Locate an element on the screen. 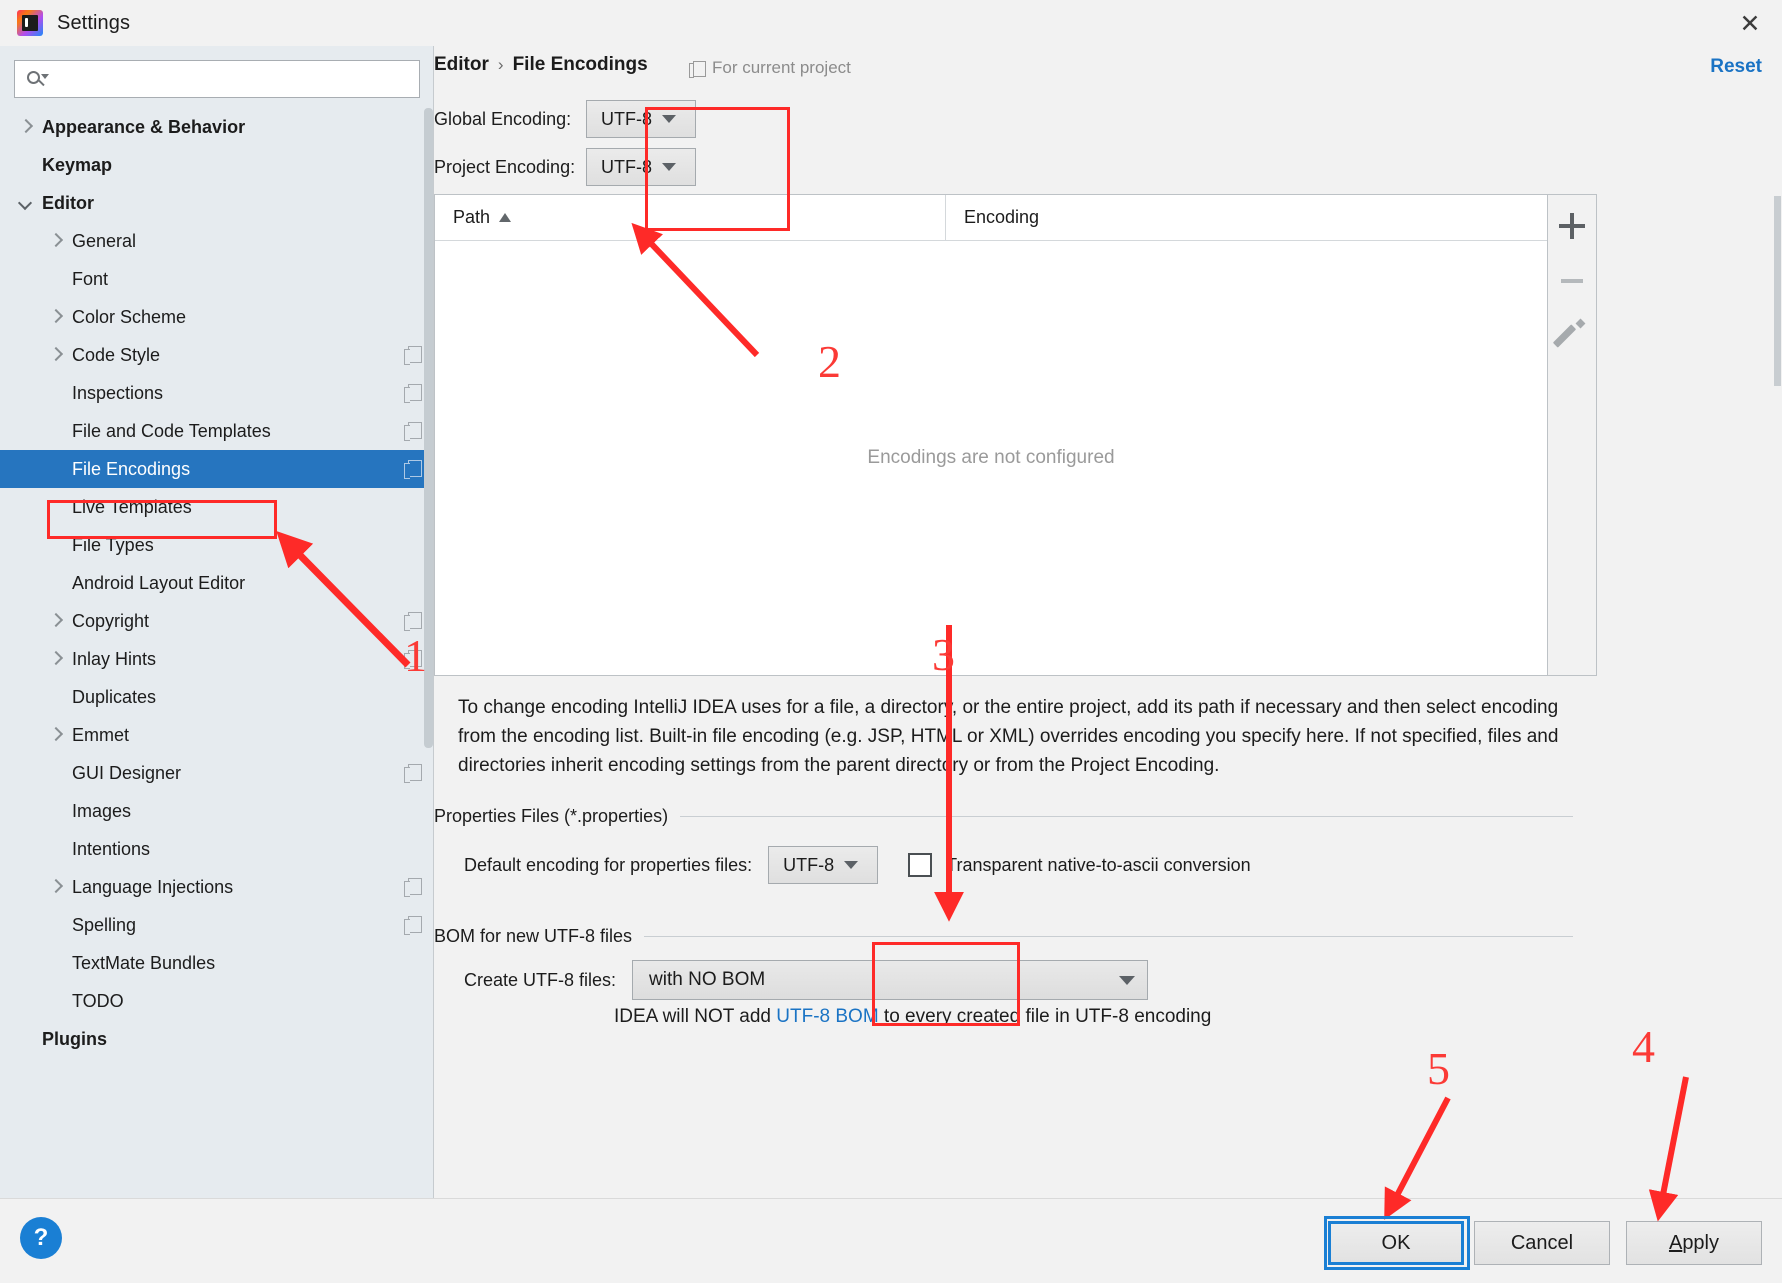  properties-encoding-value: UTF-8 is located at coordinates (809, 864).